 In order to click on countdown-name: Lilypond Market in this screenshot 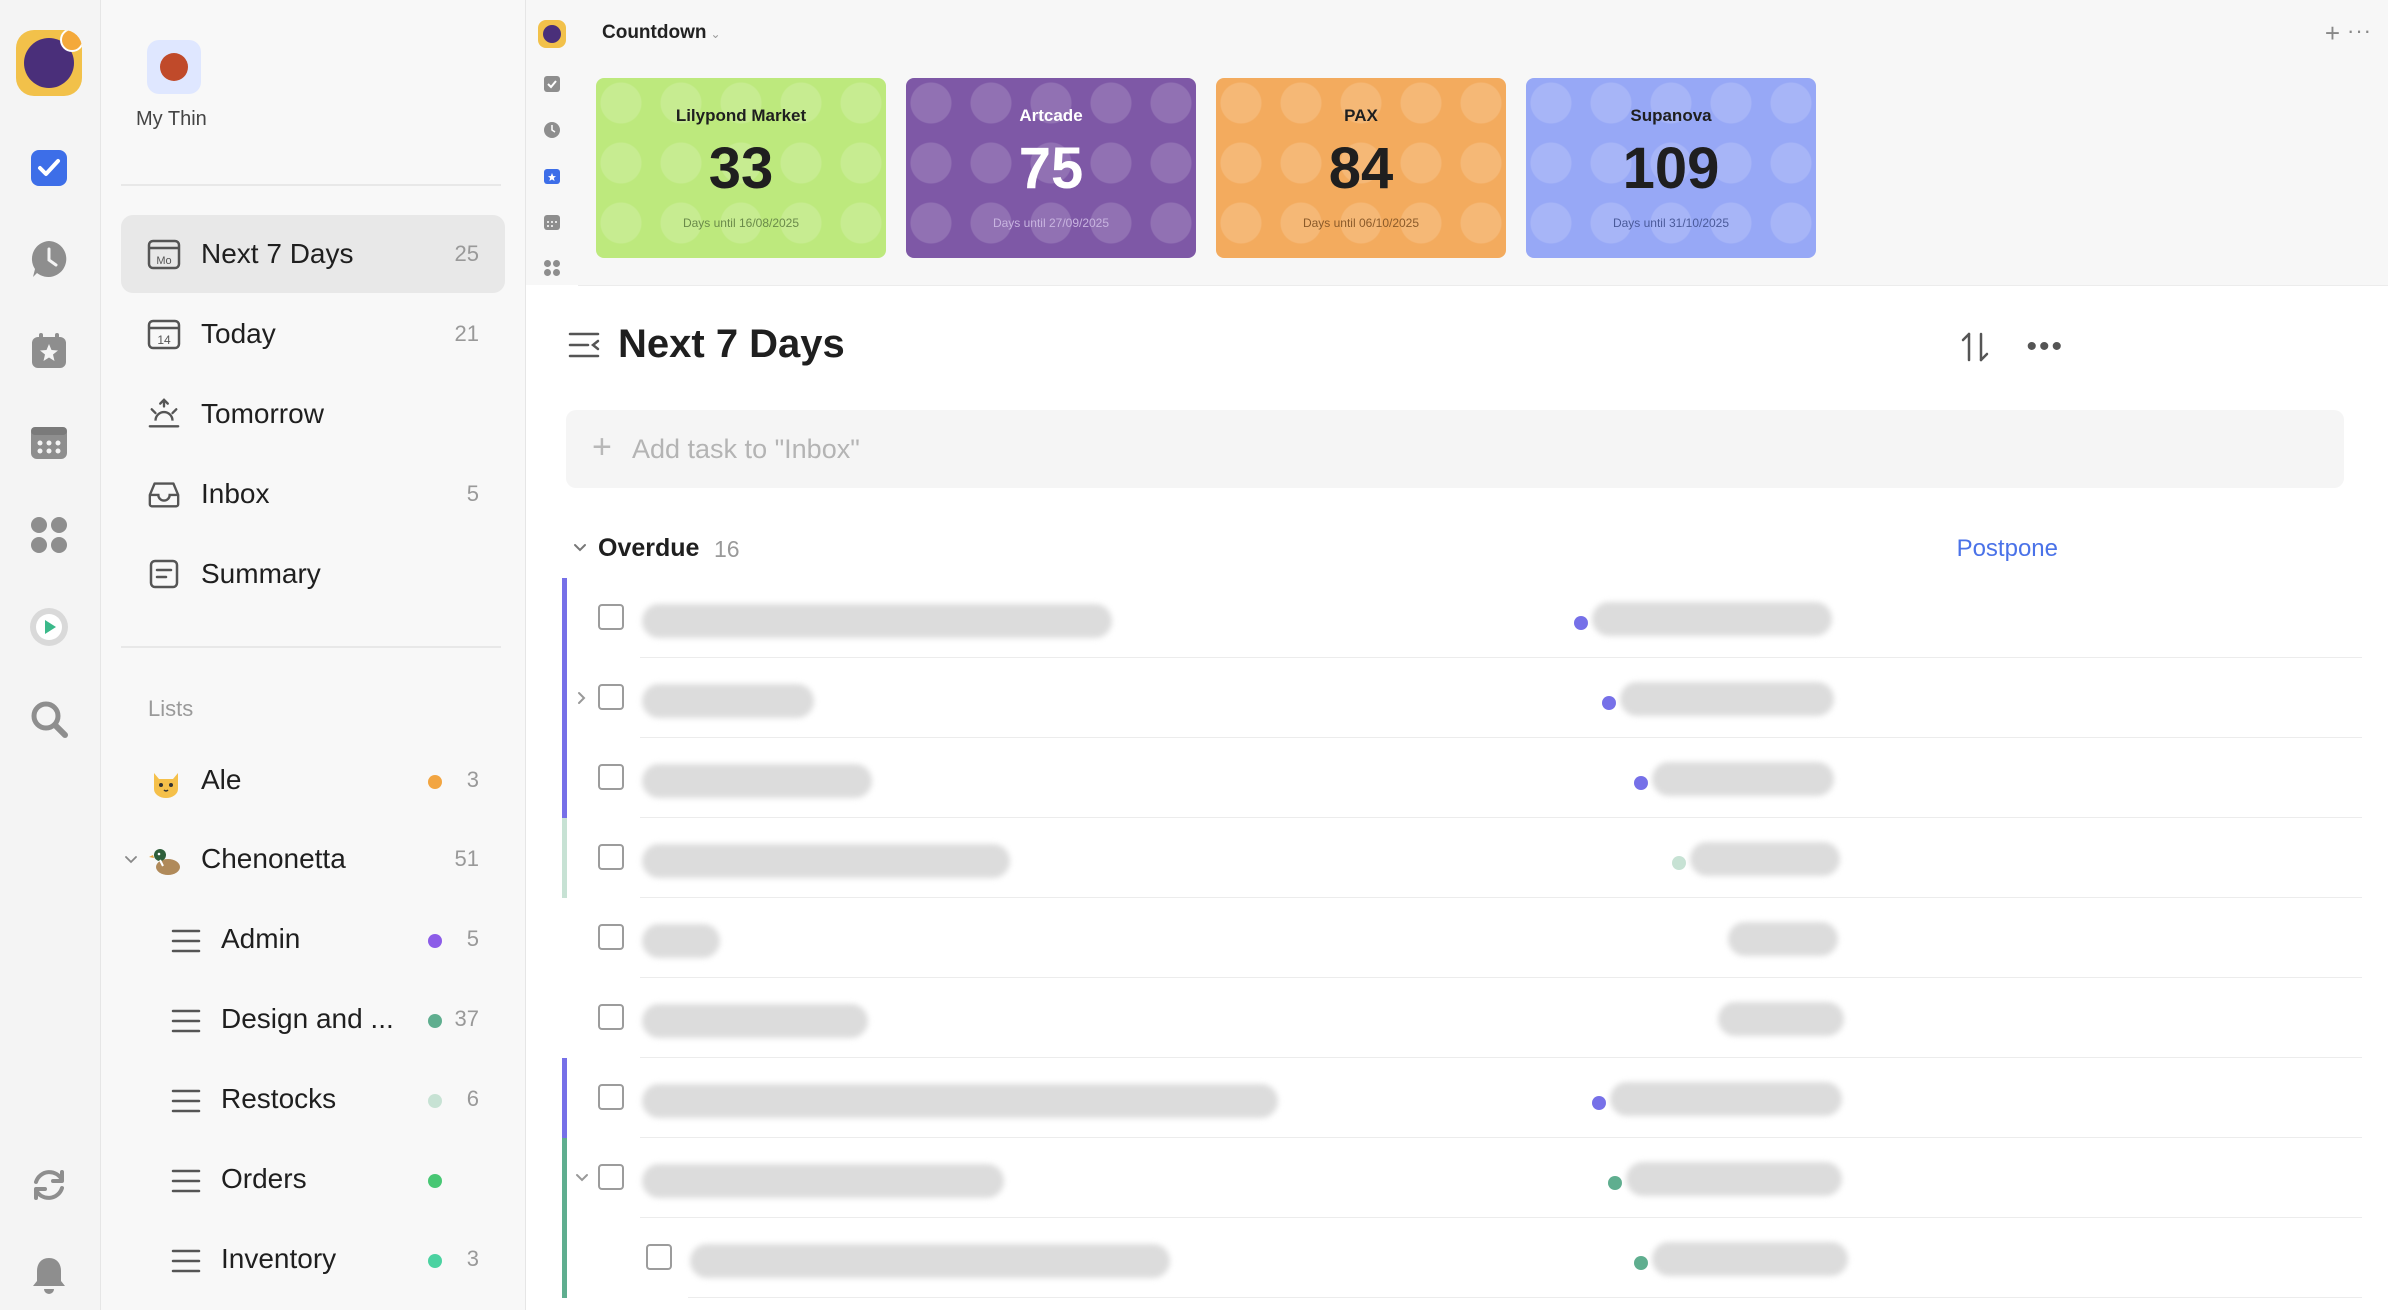, I will do `click(741, 115)`.